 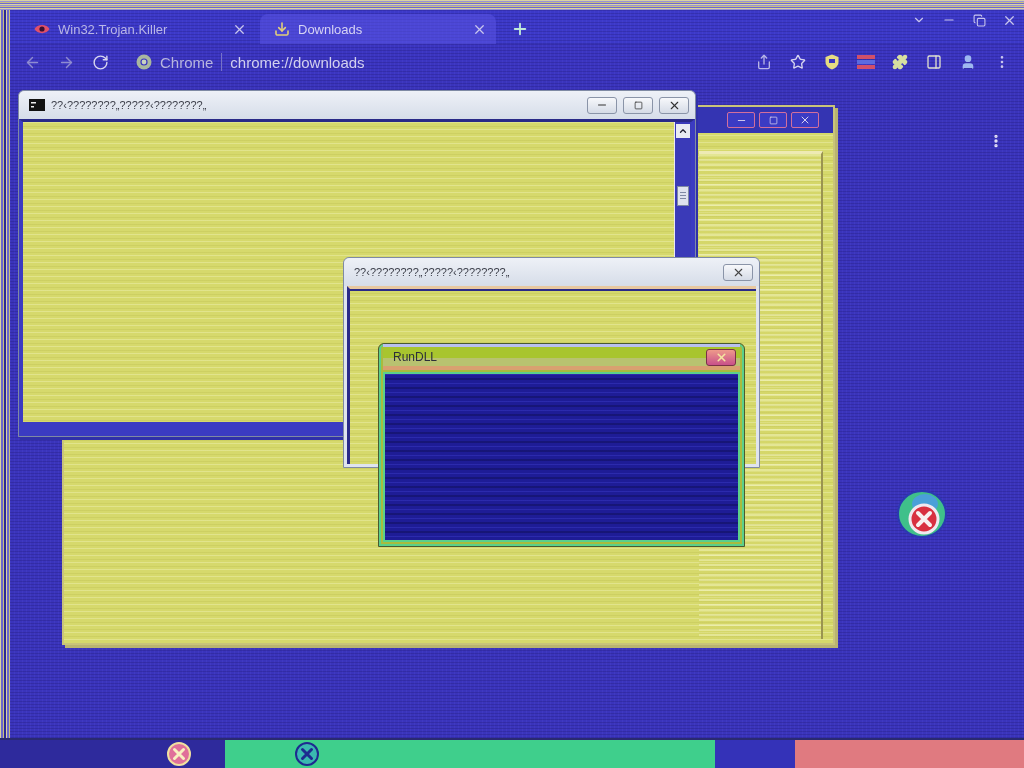 I want to click on share-icon, so click(x=764, y=62).